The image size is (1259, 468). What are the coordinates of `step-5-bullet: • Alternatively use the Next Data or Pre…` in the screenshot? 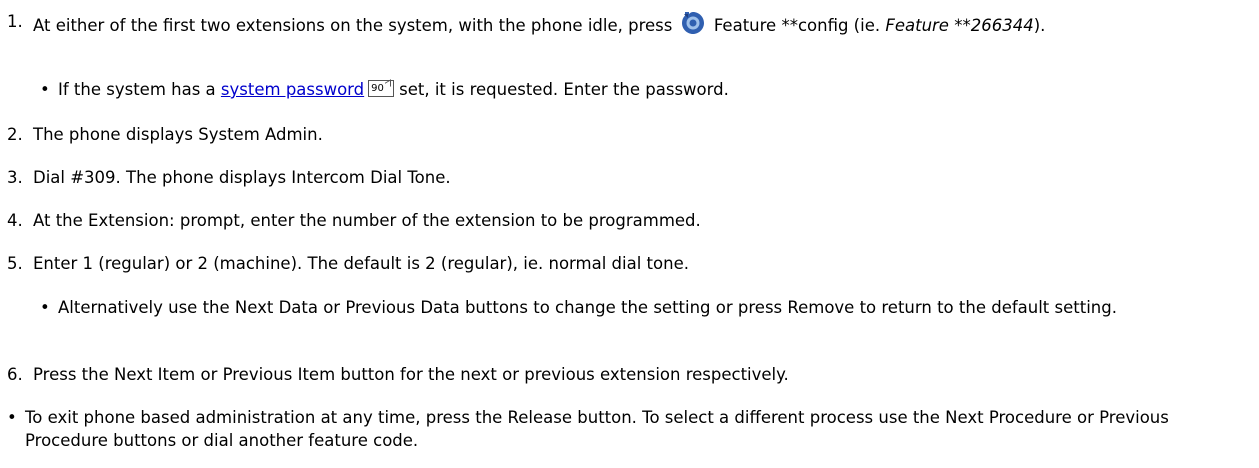 It's located at (646, 307).